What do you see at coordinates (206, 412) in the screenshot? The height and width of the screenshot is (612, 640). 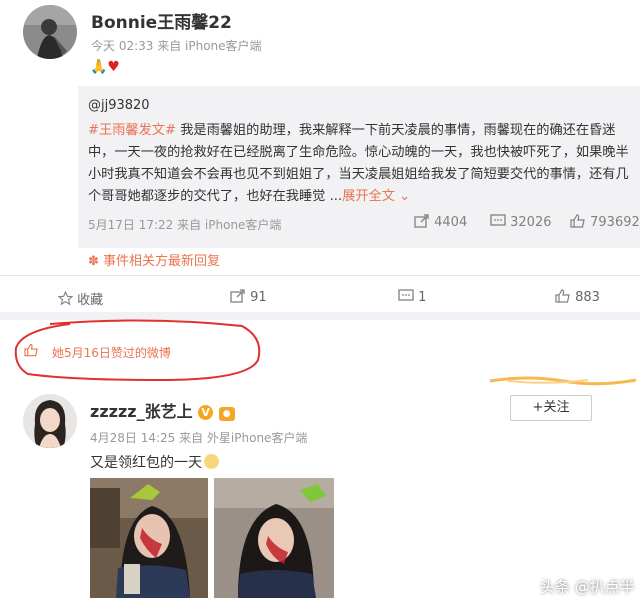 I see `verified-icon: V` at bounding box center [206, 412].